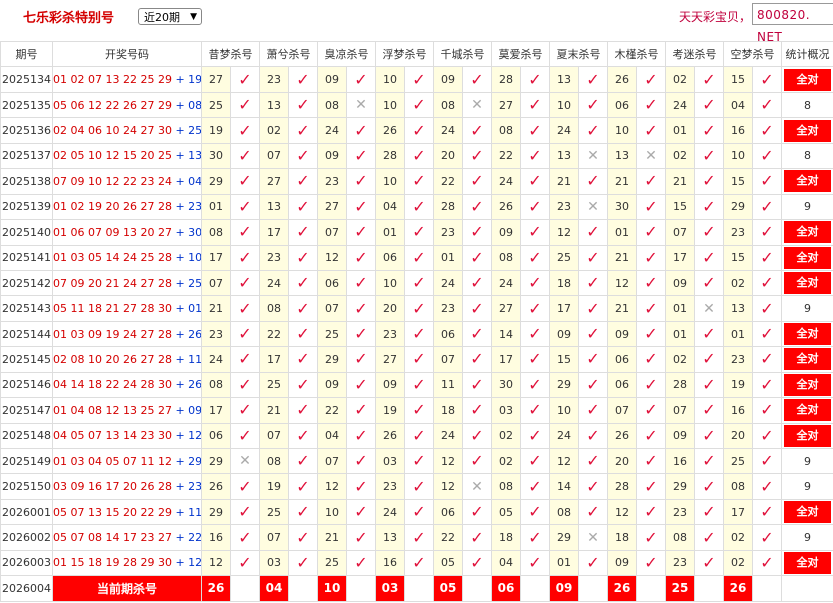  What do you see at coordinates (188, 487) in the screenshot?
I see `special-number: + 23` at bounding box center [188, 487].